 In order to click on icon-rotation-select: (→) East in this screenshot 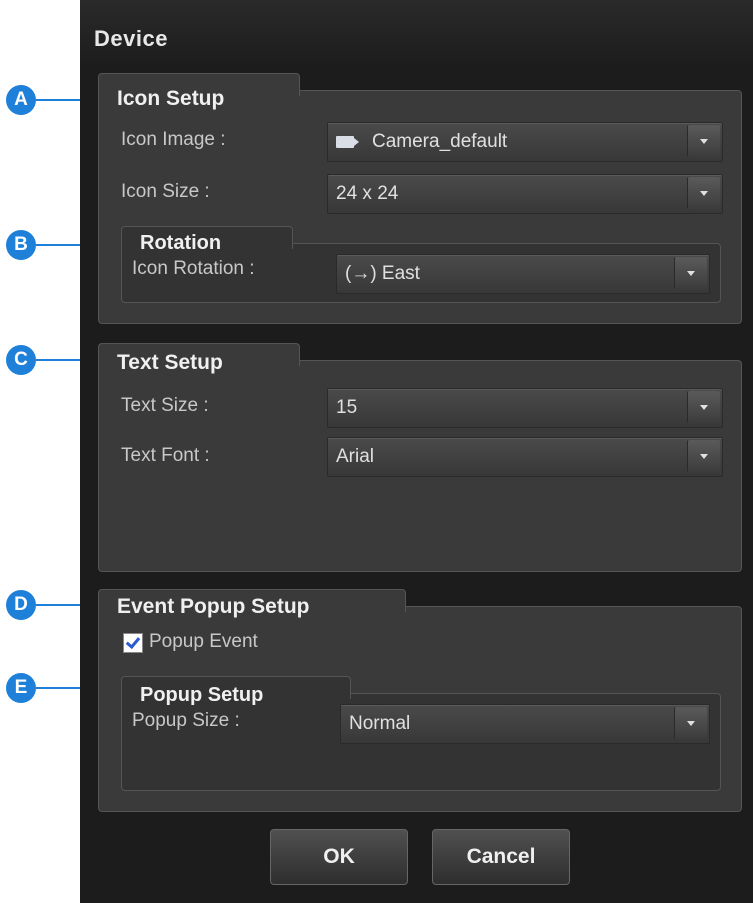, I will do `click(523, 274)`.